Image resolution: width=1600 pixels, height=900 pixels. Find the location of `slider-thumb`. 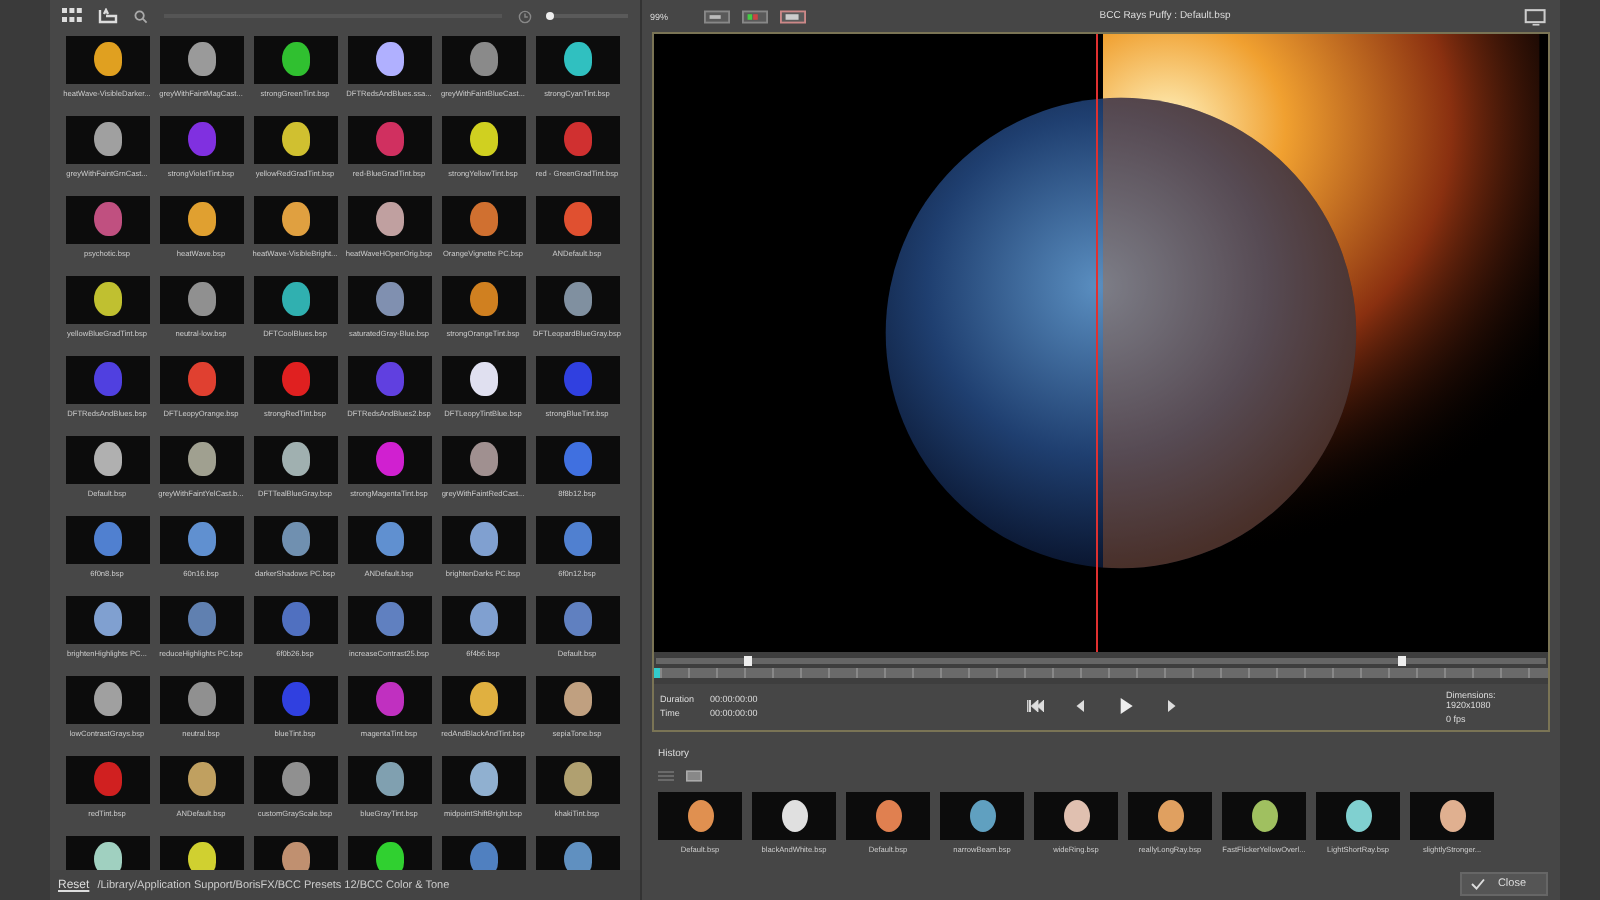

slider-thumb is located at coordinates (549, 15).